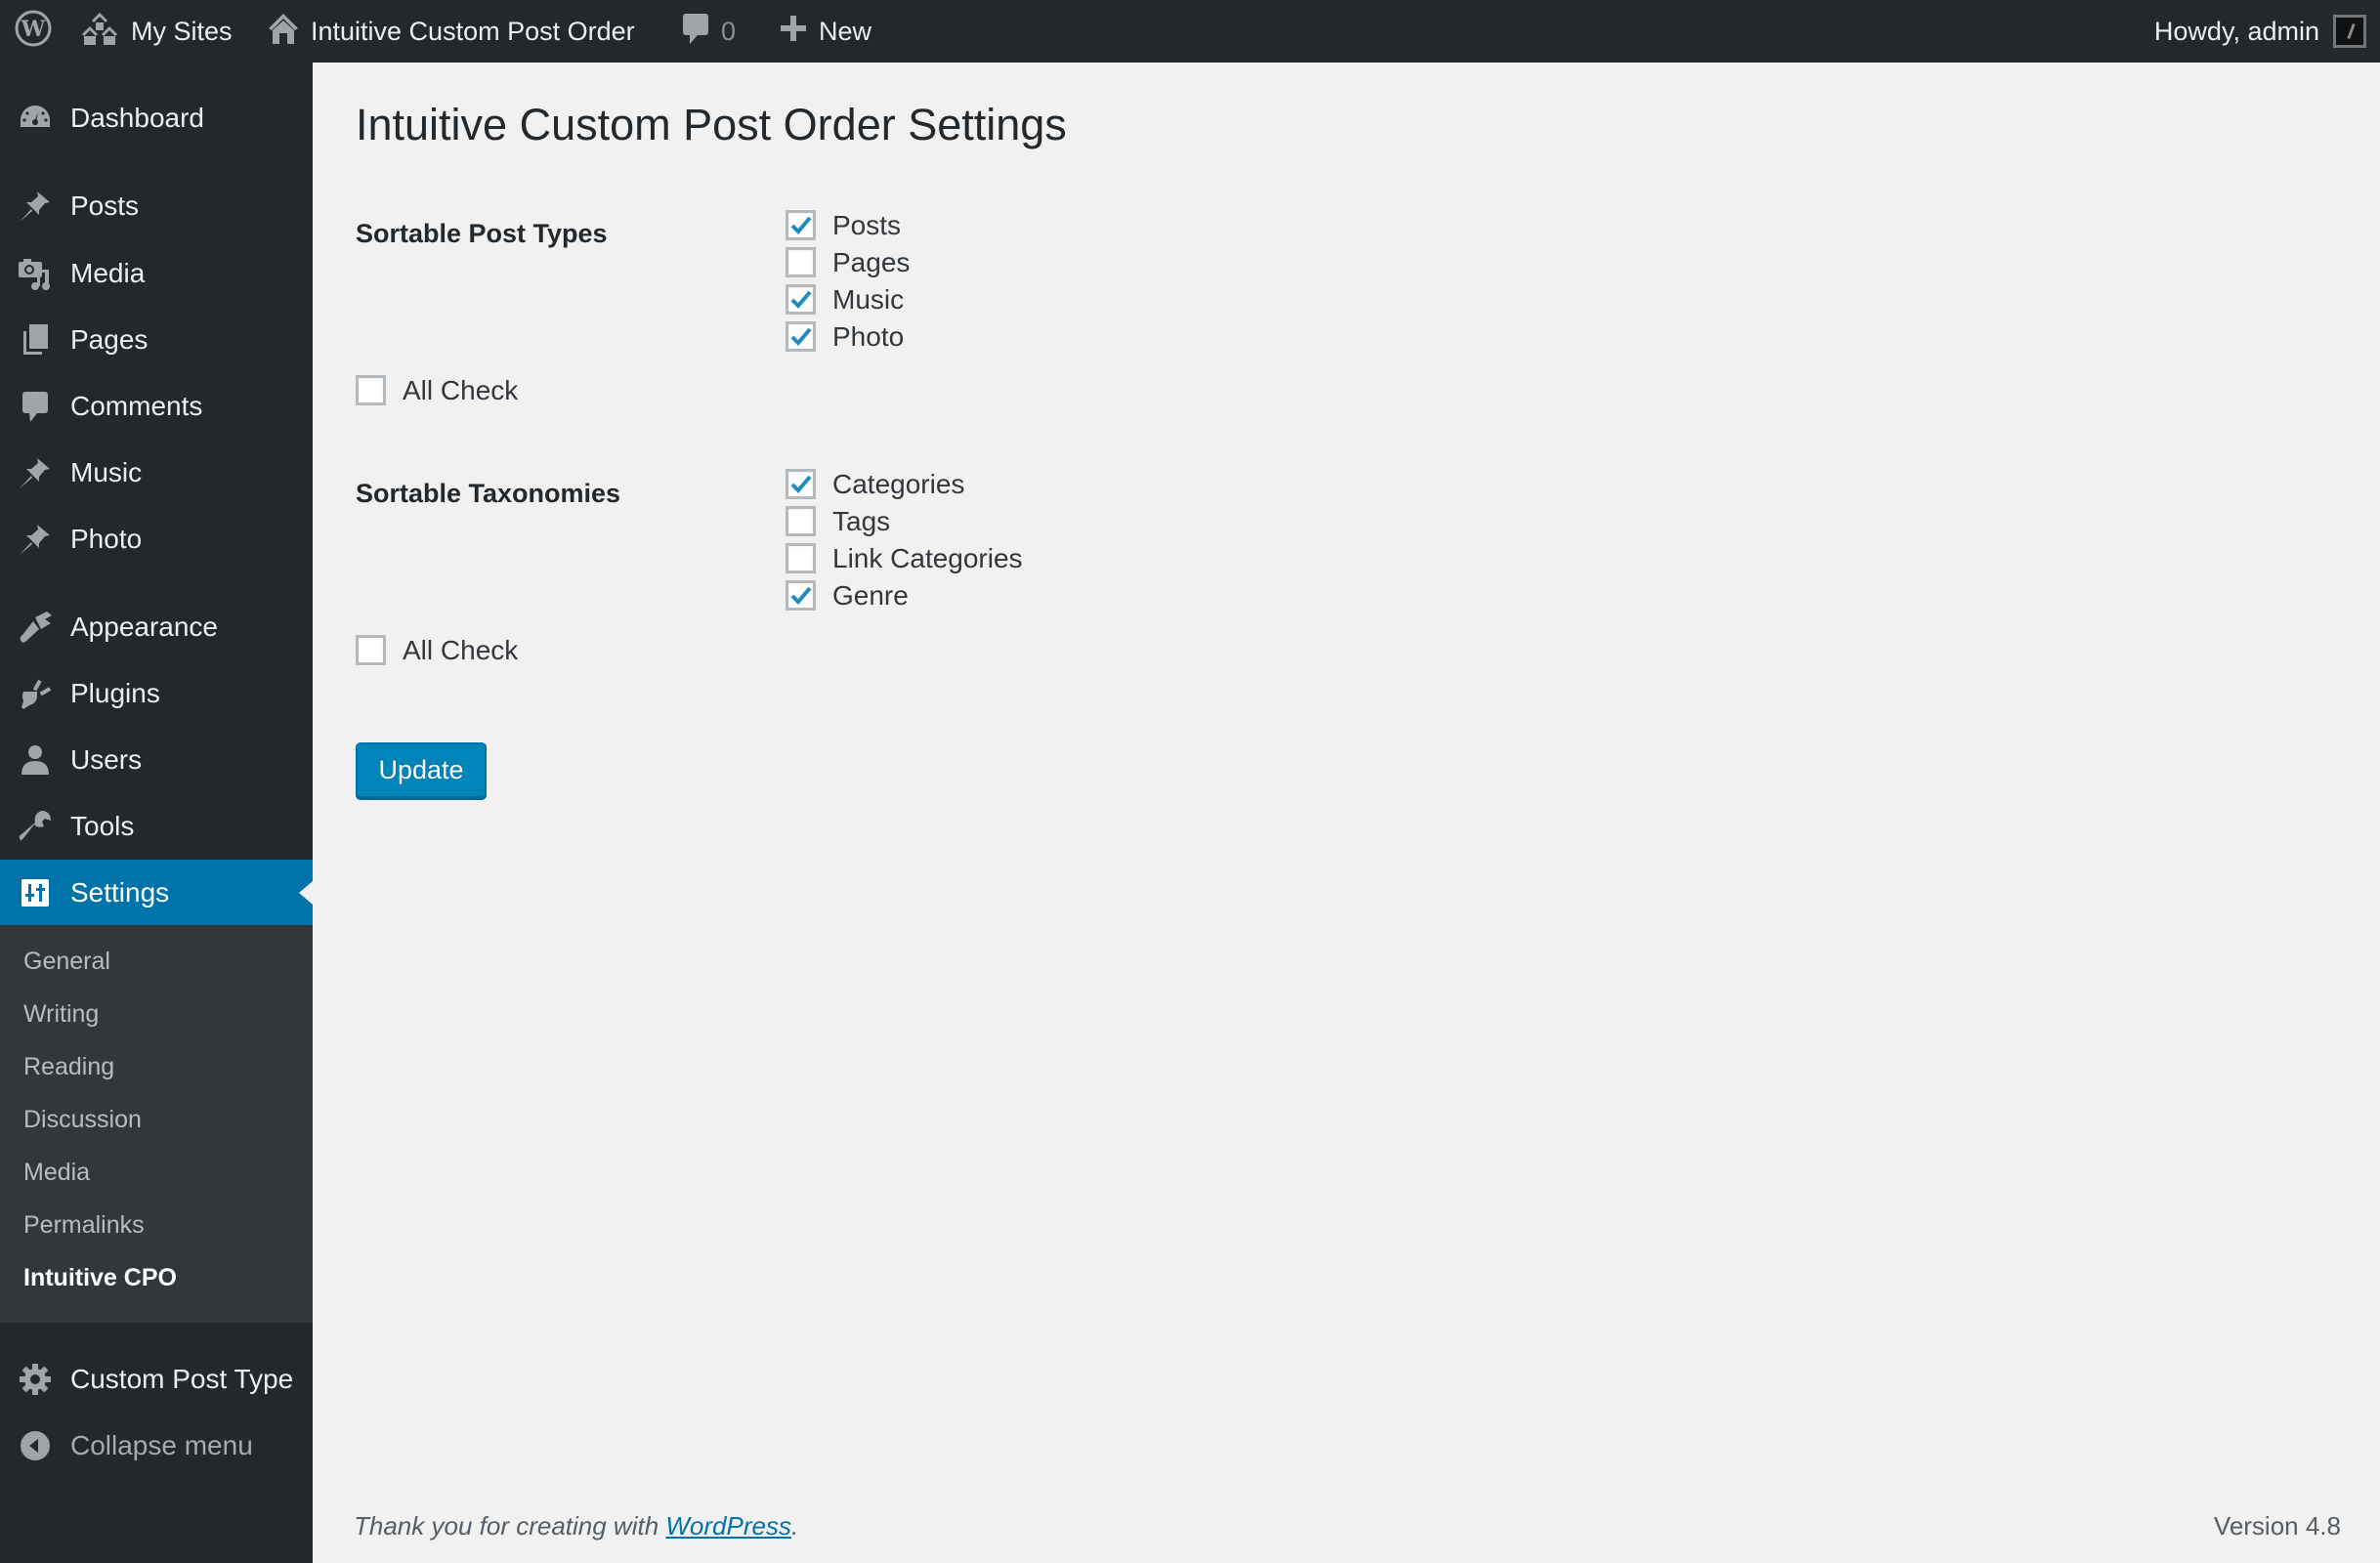 This screenshot has height=1563, width=2380. Describe the element at coordinates (709, 31) in the screenshot. I see `comments-button: 0` at that location.